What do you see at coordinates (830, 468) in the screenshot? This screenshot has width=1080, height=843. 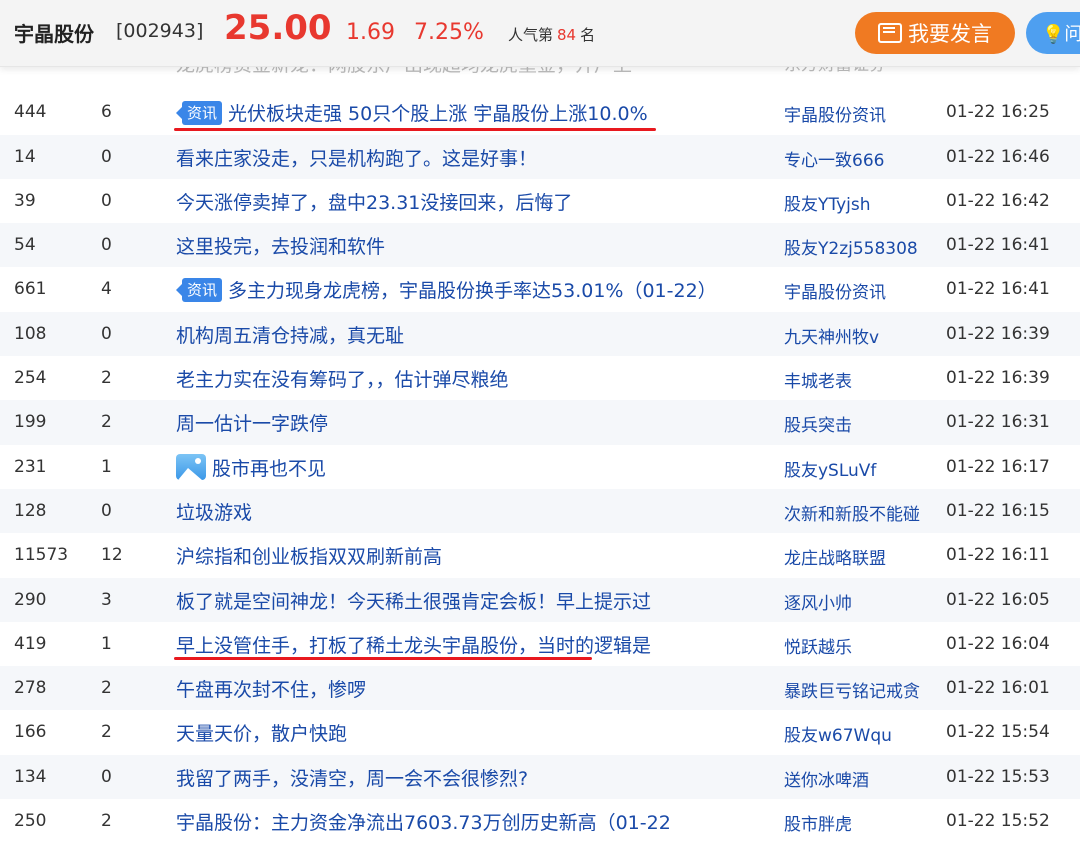 I see `author-link: 股友ySLuVf` at bounding box center [830, 468].